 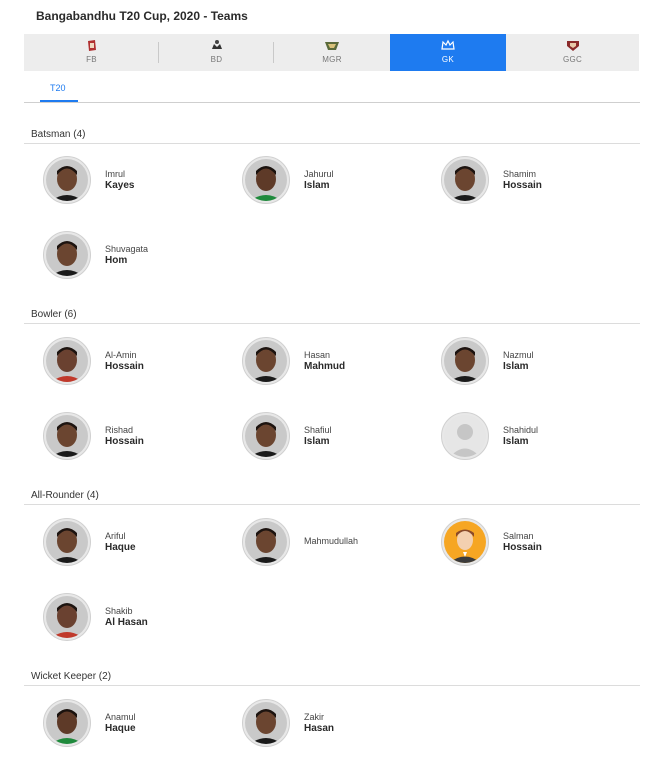 I want to click on player-last-name: Haque, so click(x=120, y=728).